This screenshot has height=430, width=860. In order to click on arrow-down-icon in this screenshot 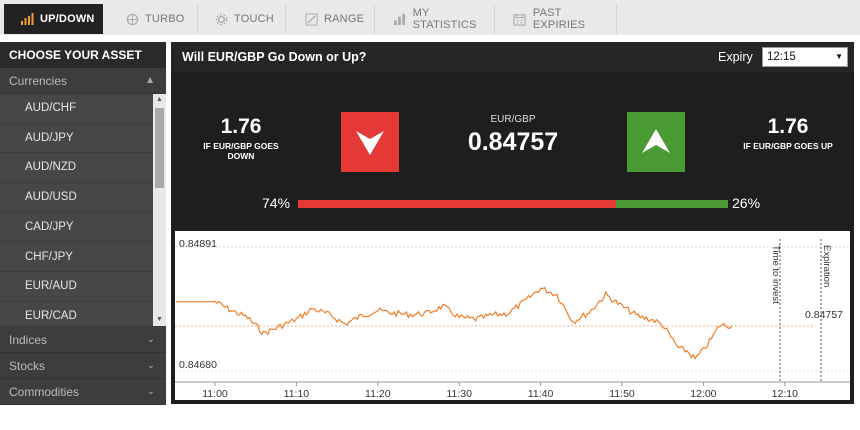, I will do `click(370, 143)`.